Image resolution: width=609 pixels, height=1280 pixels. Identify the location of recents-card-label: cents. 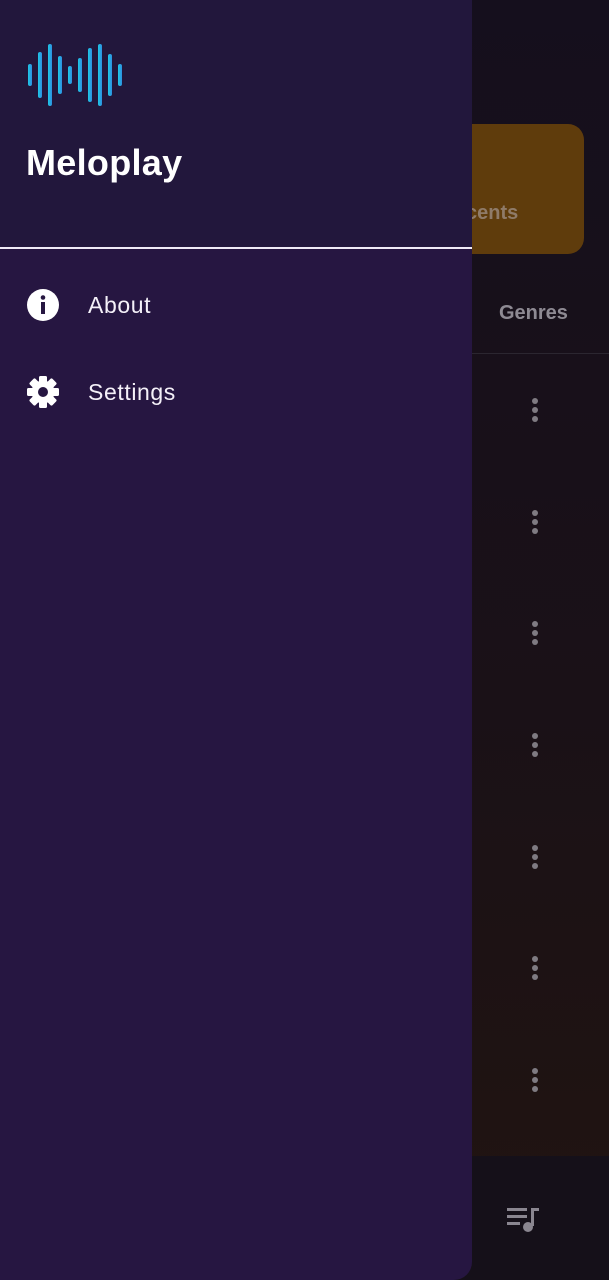
(492, 213).